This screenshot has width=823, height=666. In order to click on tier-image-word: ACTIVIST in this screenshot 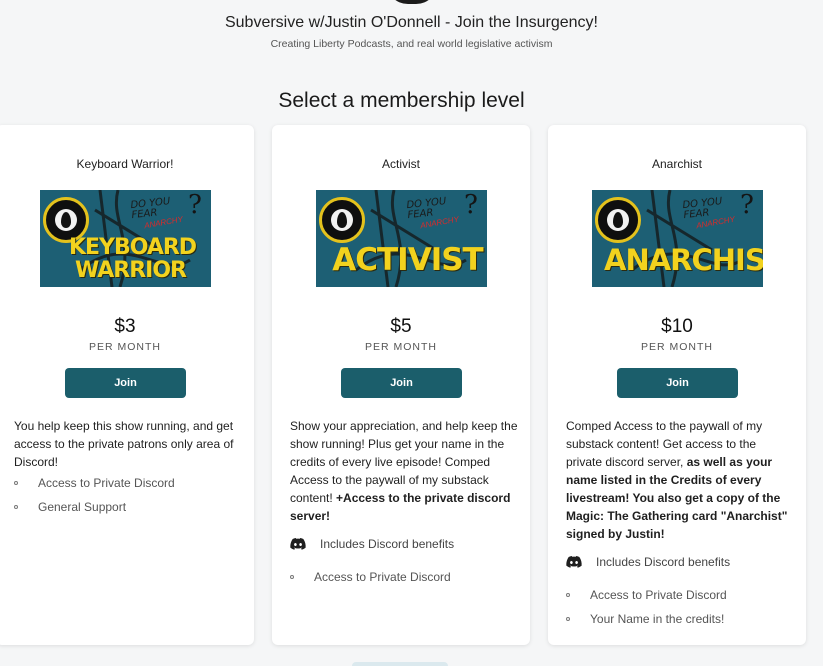, I will do `click(407, 260)`.